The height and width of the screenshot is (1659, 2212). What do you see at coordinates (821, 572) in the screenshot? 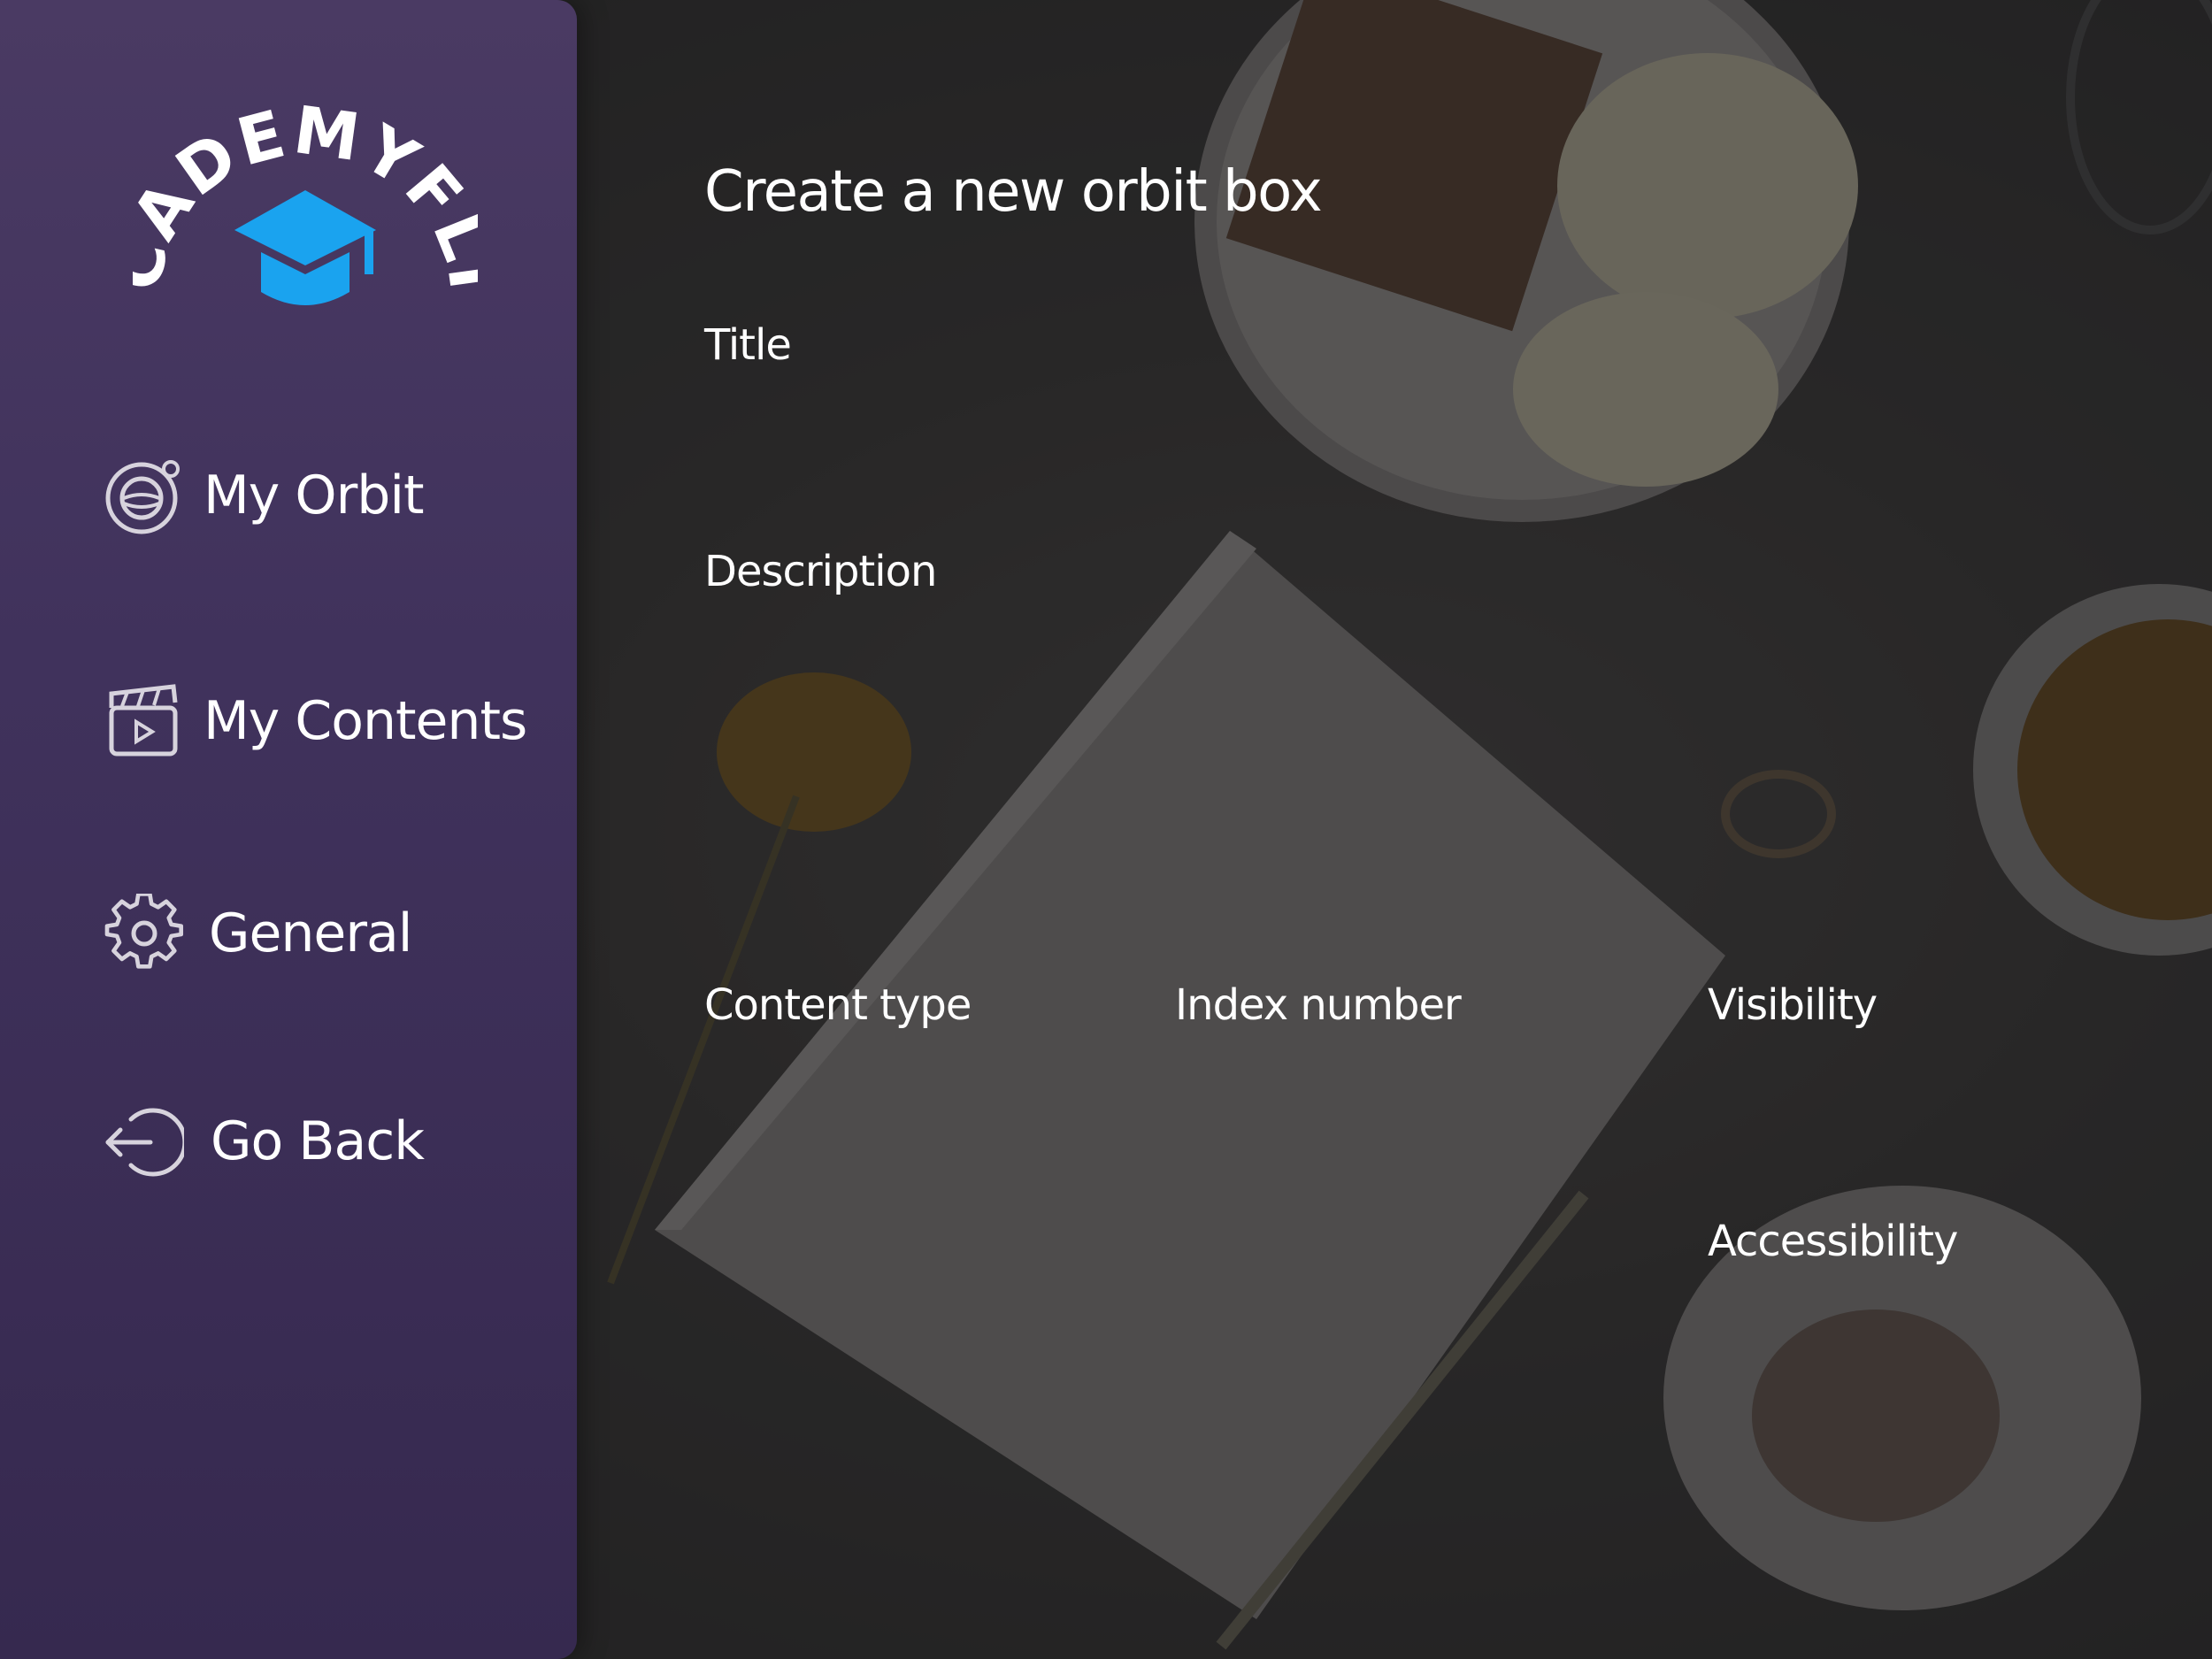
I see `description-label: Description` at bounding box center [821, 572].